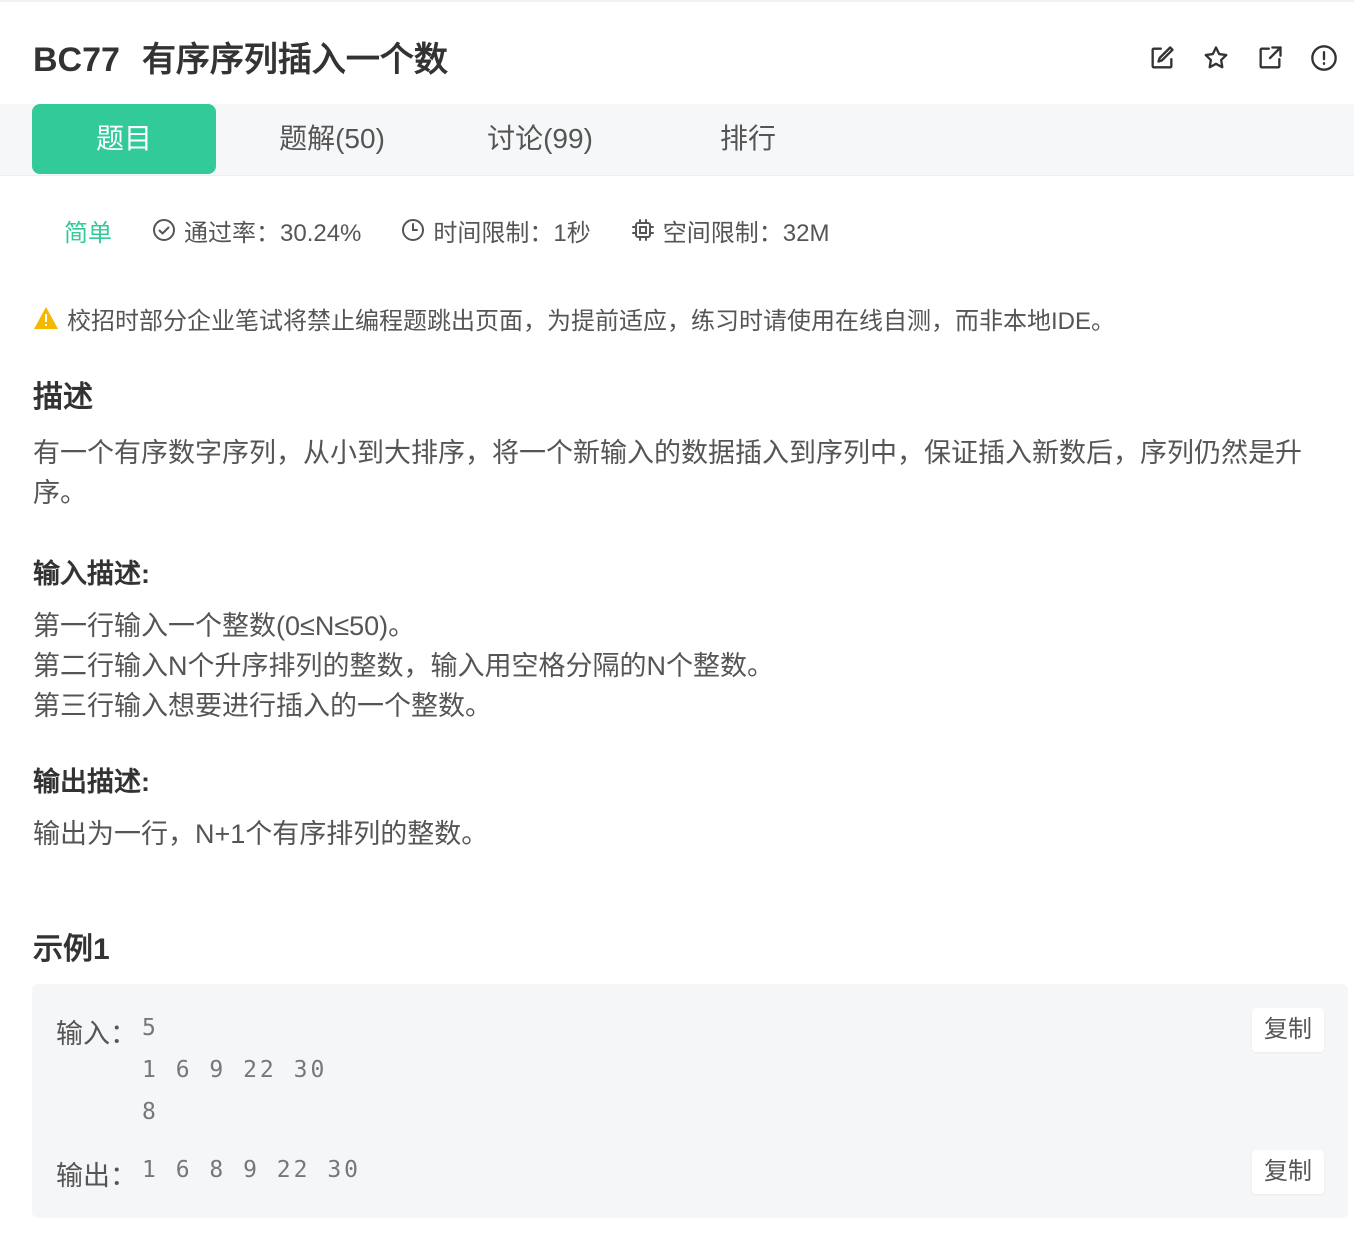  What do you see at coordinates (71, 949) in the screenshot?
I see `example-heading: 示例1` at bounding box center [71, 949].